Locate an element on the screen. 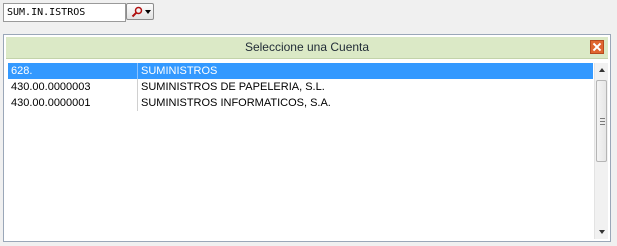 This screenshot has width=617, height=246. dialog-header: Seleccione una Cuenta is located at coordinates (307, 48).